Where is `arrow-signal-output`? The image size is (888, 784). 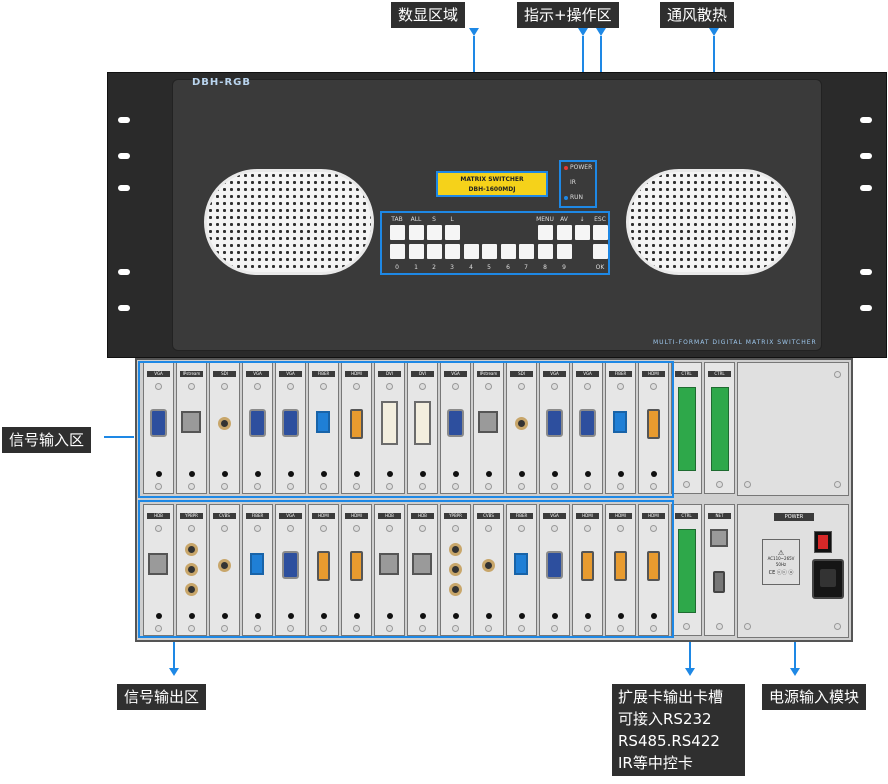 arrow-signal-output is located at coordinates (174, 672).